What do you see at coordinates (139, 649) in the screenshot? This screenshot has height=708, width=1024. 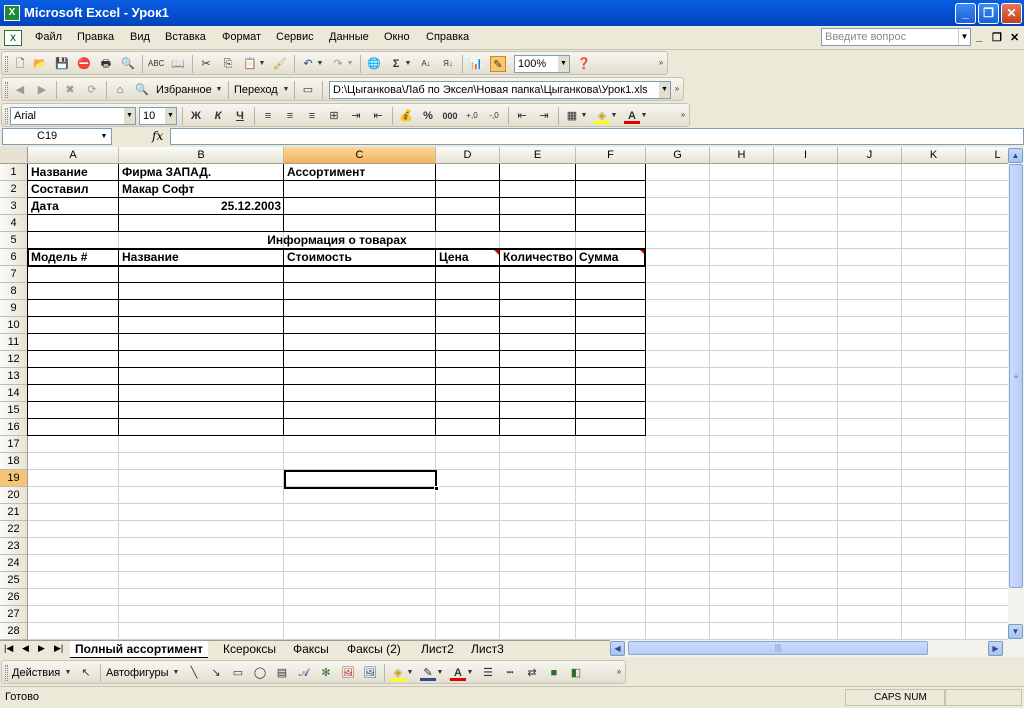 I see `sheet-tab-full: Полный ассортимент` at bounding box center [139, 649].